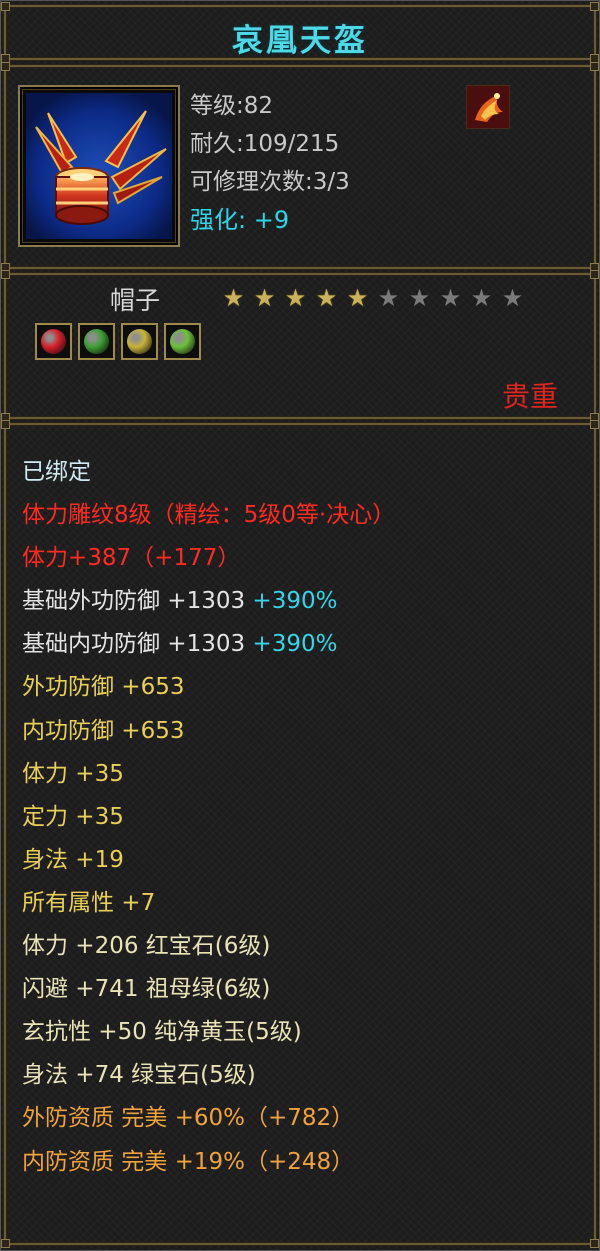 The height and width of the screenshot is (1251, 600). What do you see at coordinates (488, 107) in the screenshot?
I see `phoenix-badge-icon` at bounding box center [488, 107].